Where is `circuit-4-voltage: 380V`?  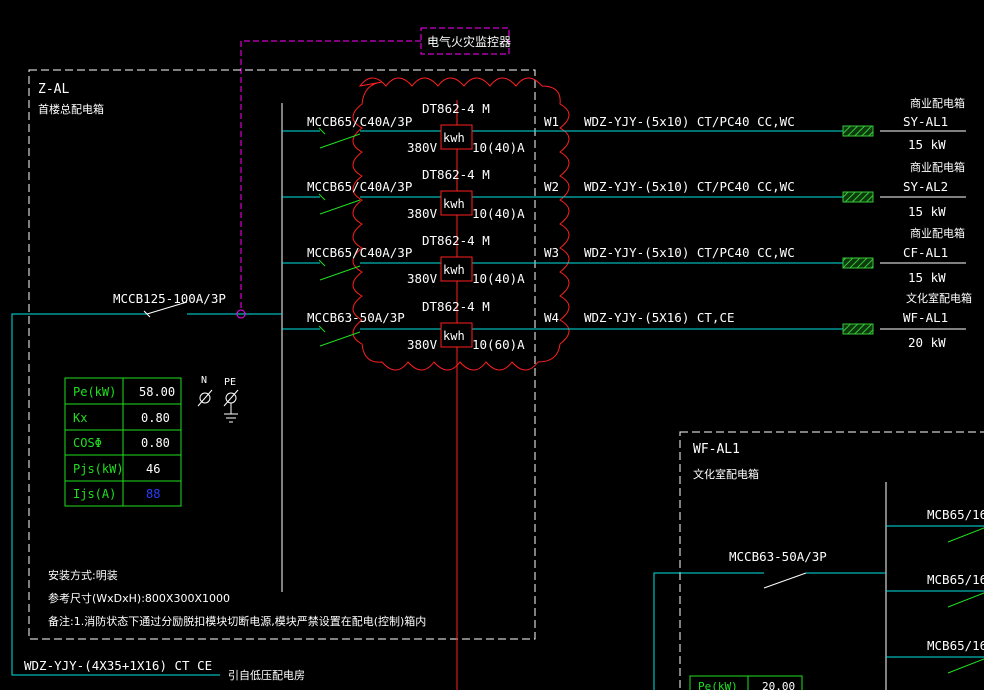
circuit-4-voltage: 380V is located at coordinates (422, 344).